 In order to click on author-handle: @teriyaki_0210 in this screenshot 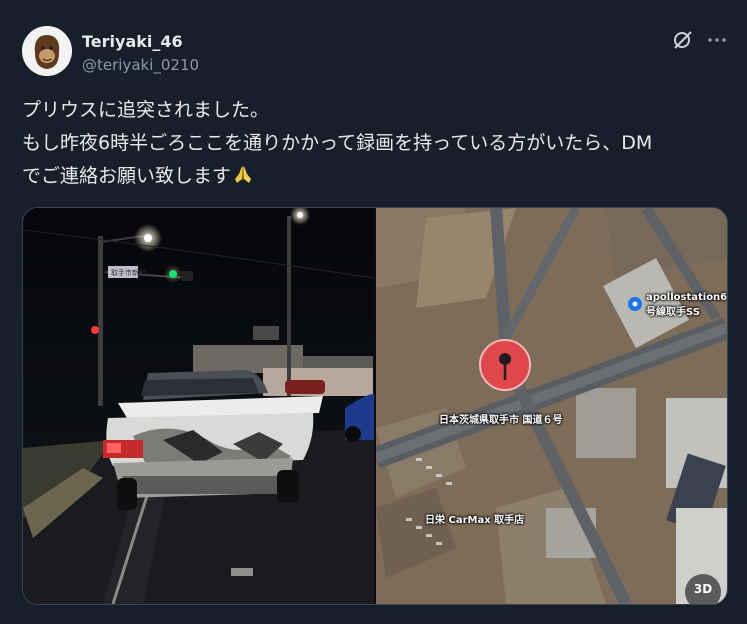, I will do `click(140, 65)`.